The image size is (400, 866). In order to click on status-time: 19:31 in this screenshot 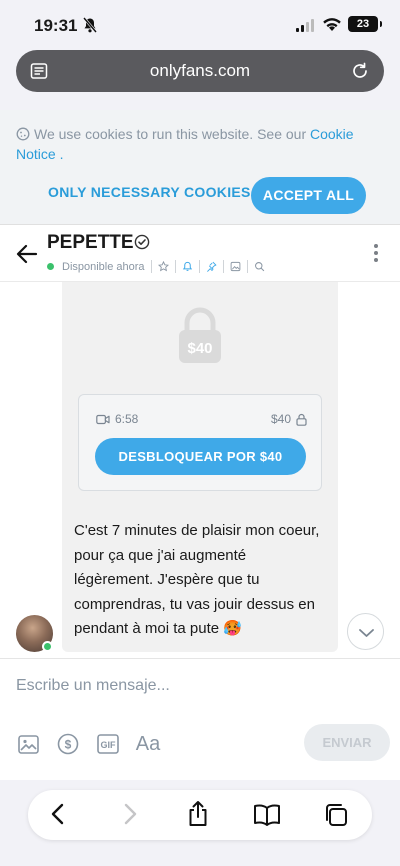, I will do `click(56, 25)`.